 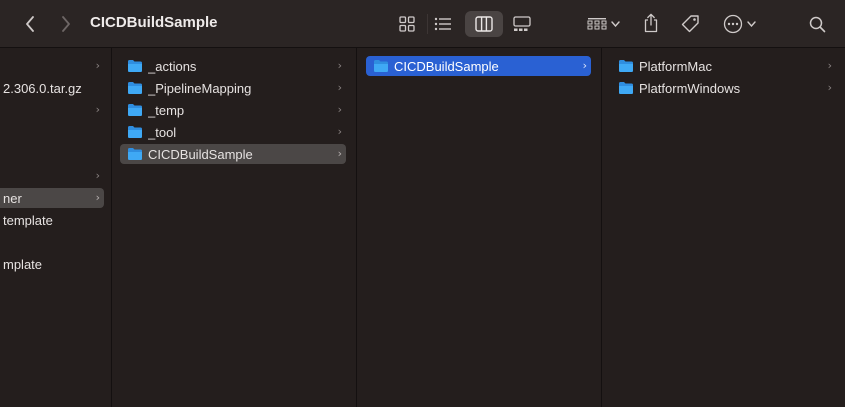 I want to click on list-item-label: 2.306.0.tar.gz, so click(x=42, y=88).